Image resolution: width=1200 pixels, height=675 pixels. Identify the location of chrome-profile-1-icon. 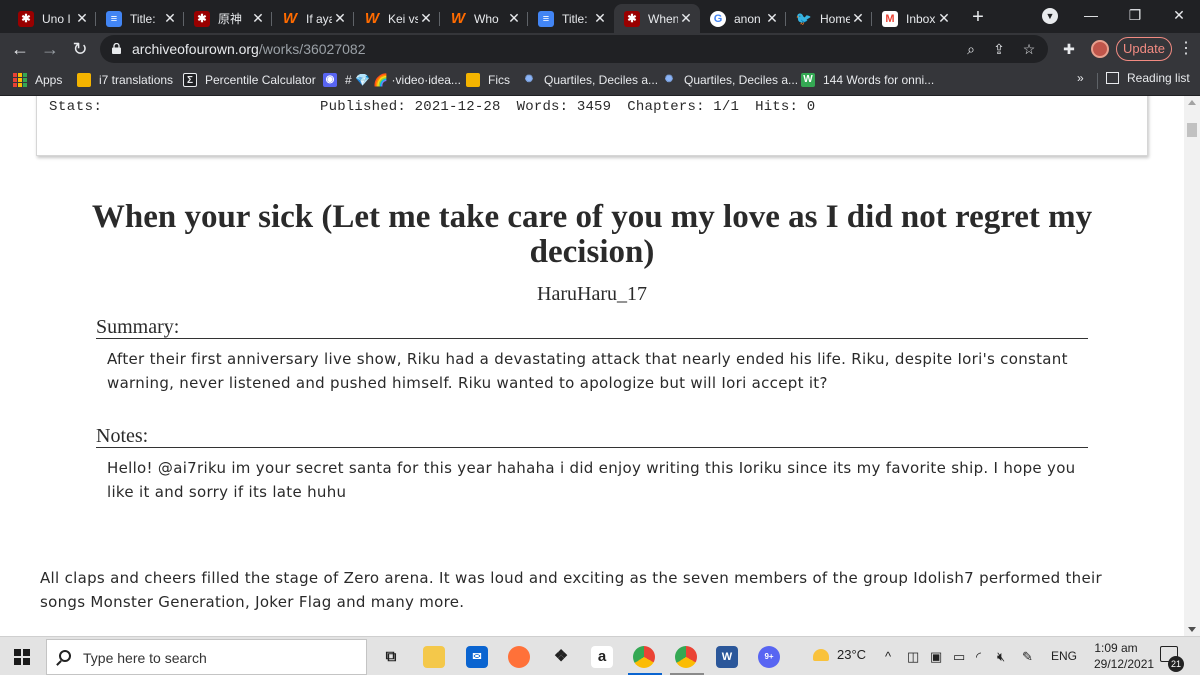
(644, 657).